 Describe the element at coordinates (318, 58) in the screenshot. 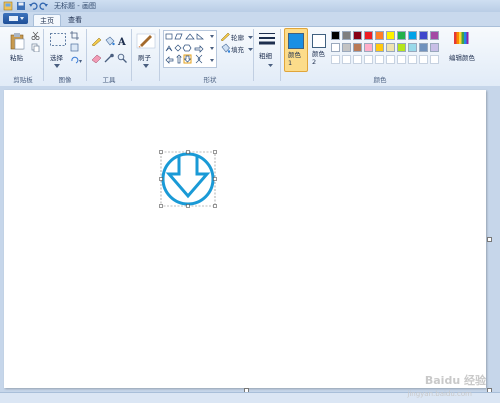

I see `color2-label: 颜色 2` at that location.